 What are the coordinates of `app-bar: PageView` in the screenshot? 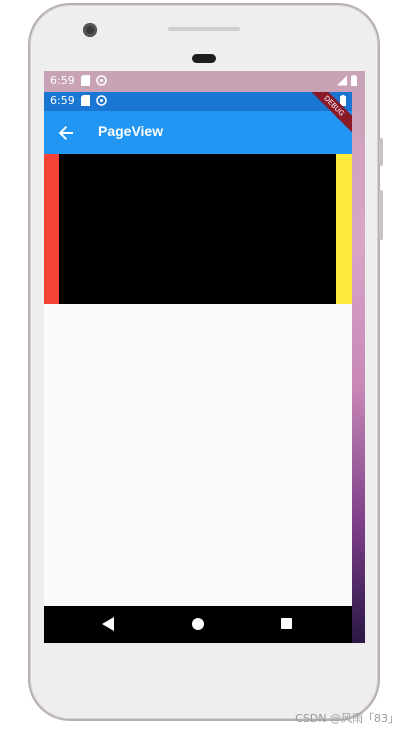 It's located at (198, 132).